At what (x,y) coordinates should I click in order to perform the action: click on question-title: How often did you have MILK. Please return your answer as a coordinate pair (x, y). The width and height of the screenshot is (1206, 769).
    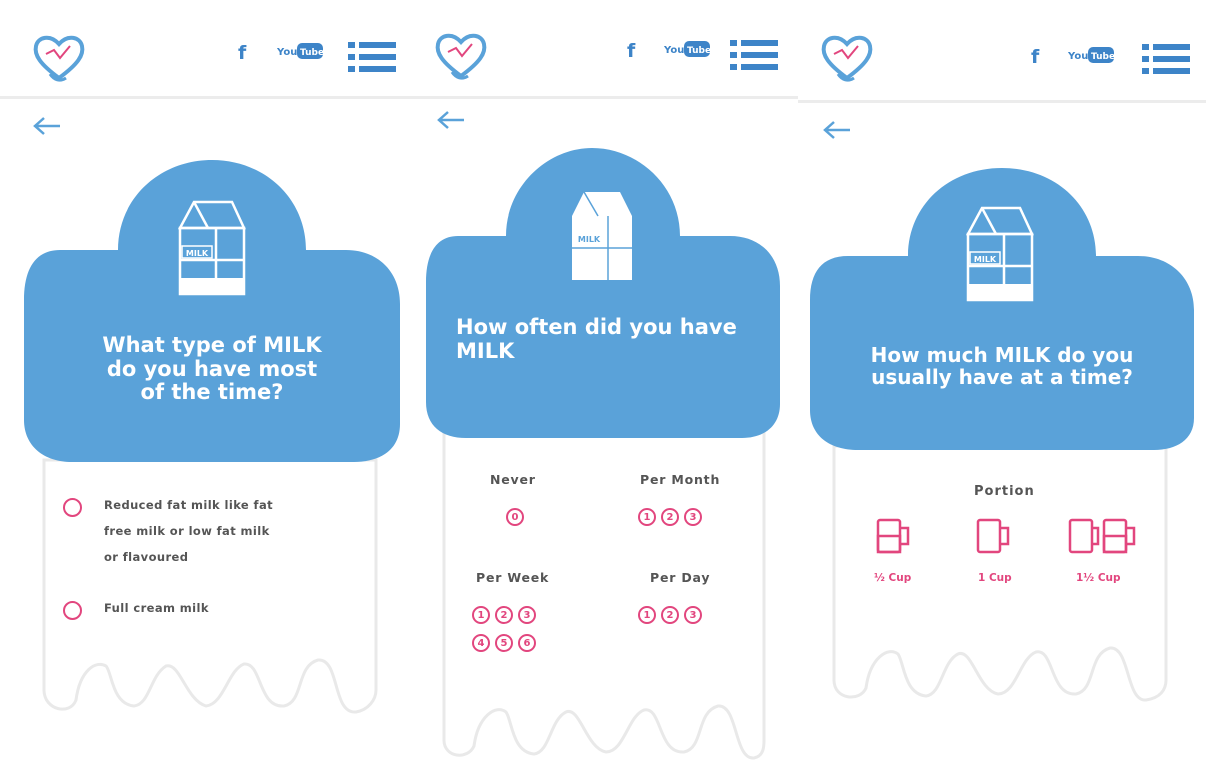
    Looking at the image, I should click on (596, 339).